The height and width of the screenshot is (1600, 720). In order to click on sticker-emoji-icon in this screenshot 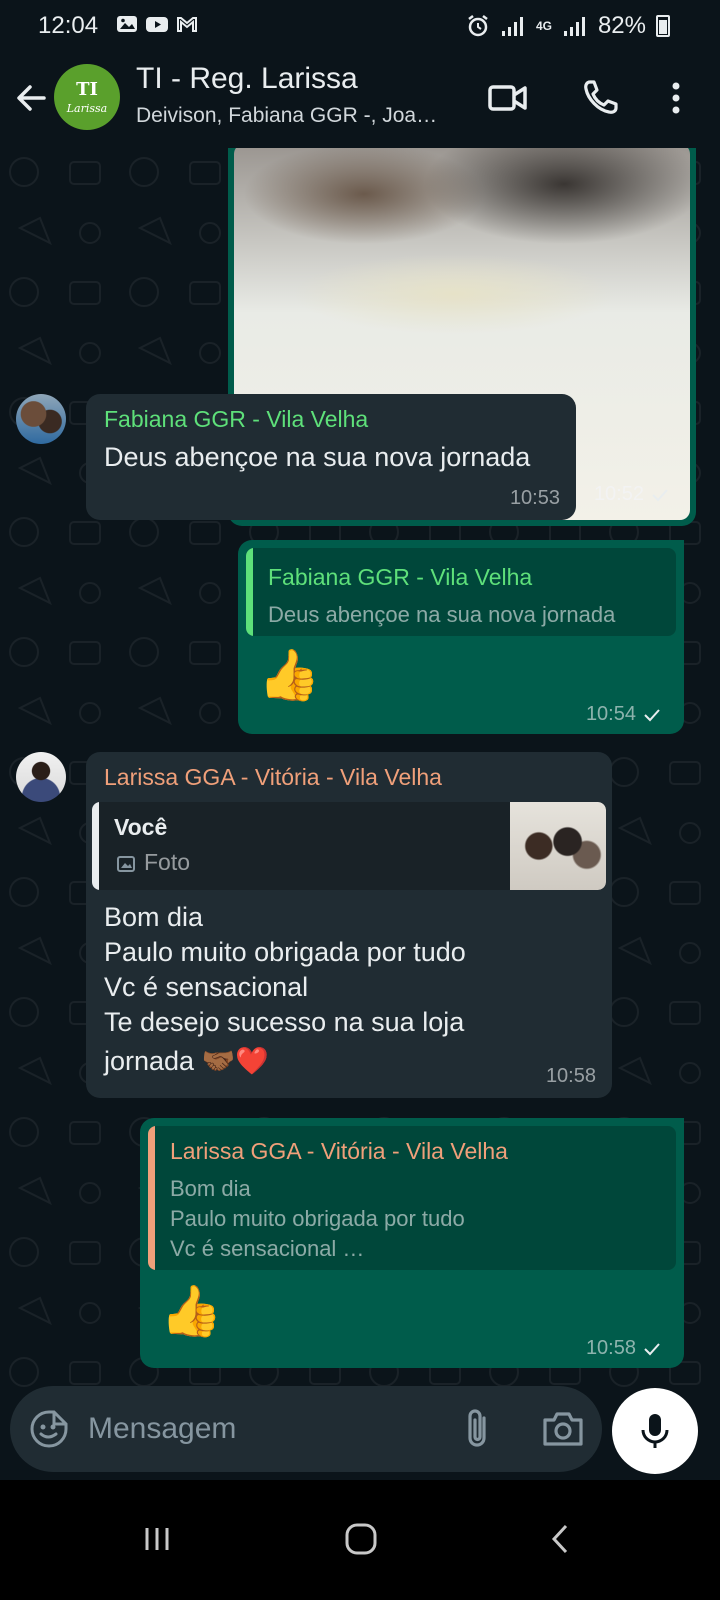, I will do `click(49, 1429)`.